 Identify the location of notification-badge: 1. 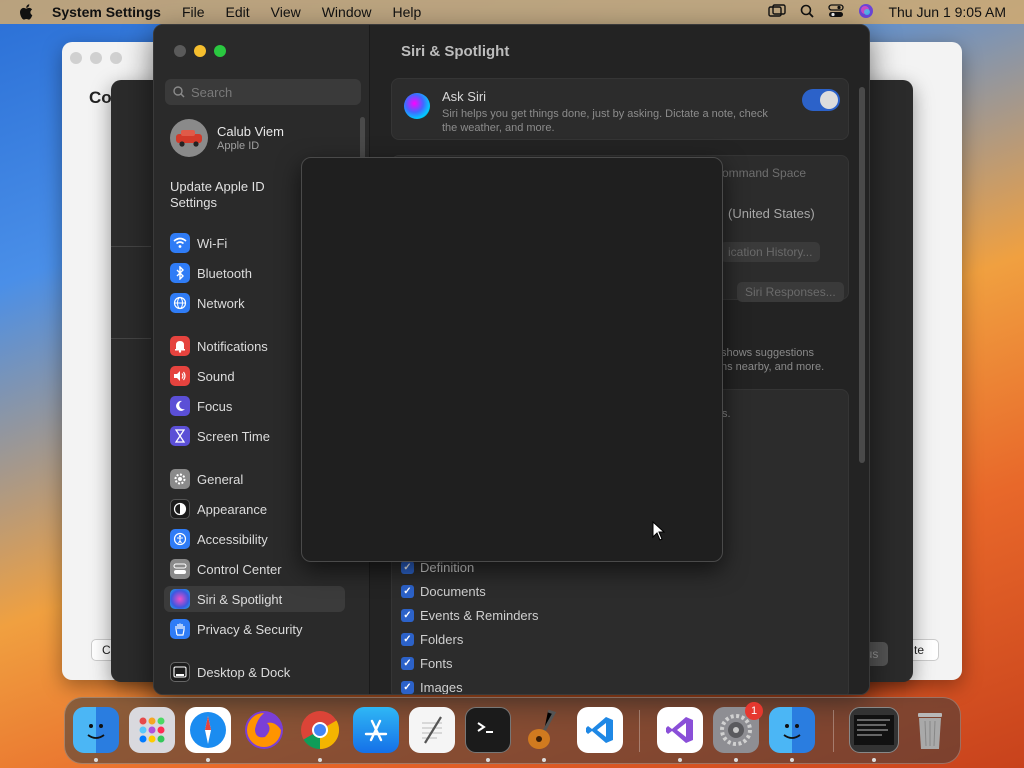
(754, 711).